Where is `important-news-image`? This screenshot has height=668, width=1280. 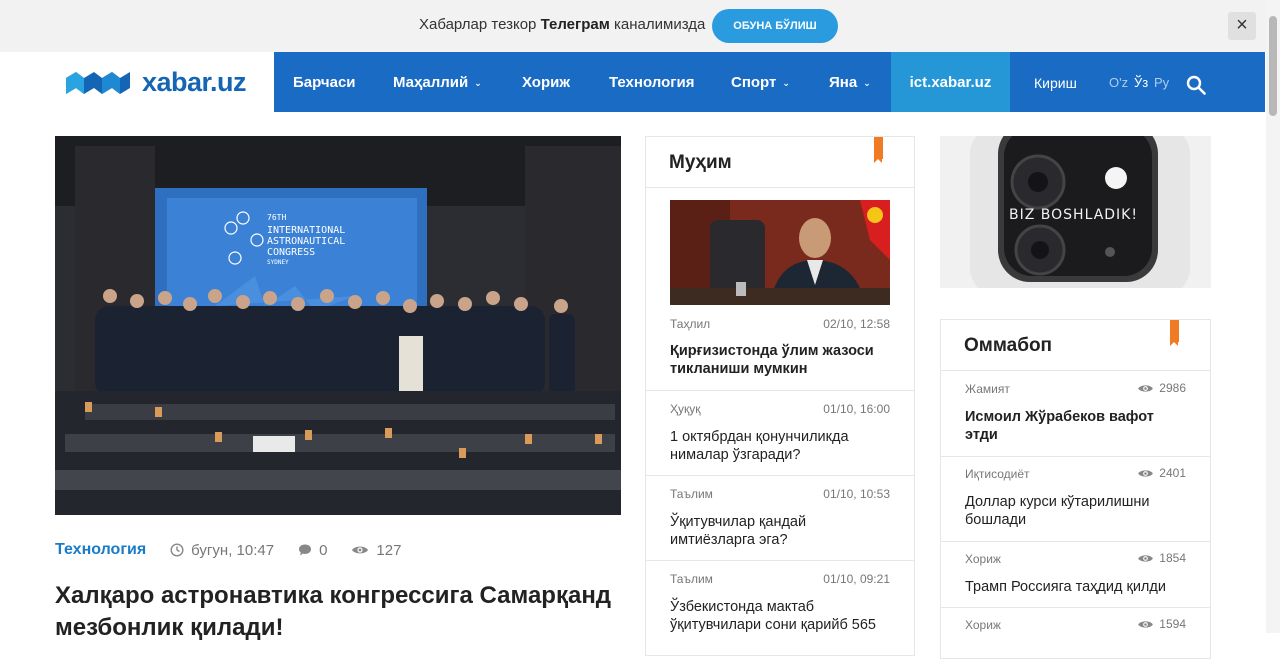 important-news-image is located at coordinates (780, 252).